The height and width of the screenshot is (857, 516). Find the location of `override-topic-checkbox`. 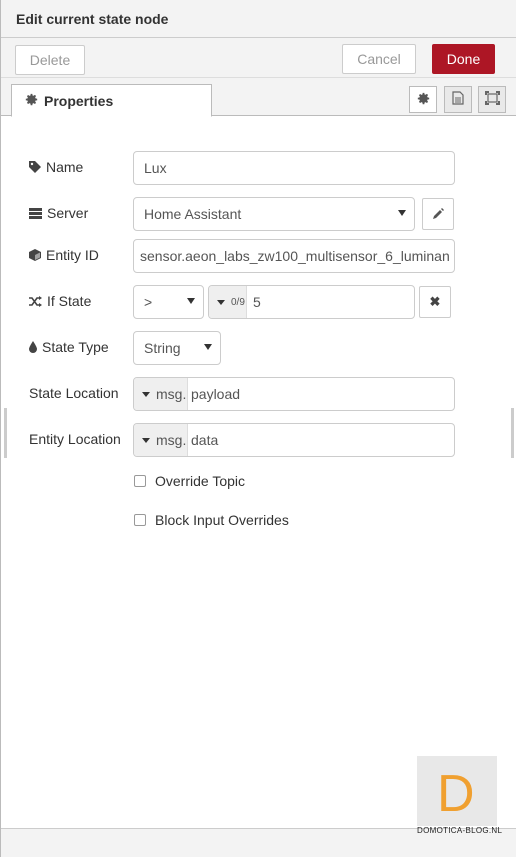

override-topic-checkbox is located at coordinates (140, 481).